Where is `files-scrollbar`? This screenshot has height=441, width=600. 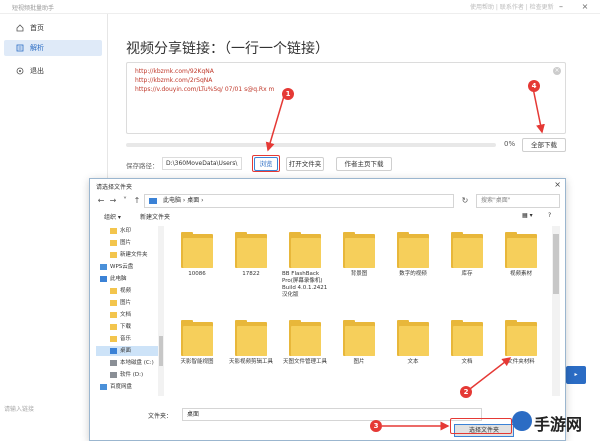
files-scrollbar is located at coordinates (556, 311).